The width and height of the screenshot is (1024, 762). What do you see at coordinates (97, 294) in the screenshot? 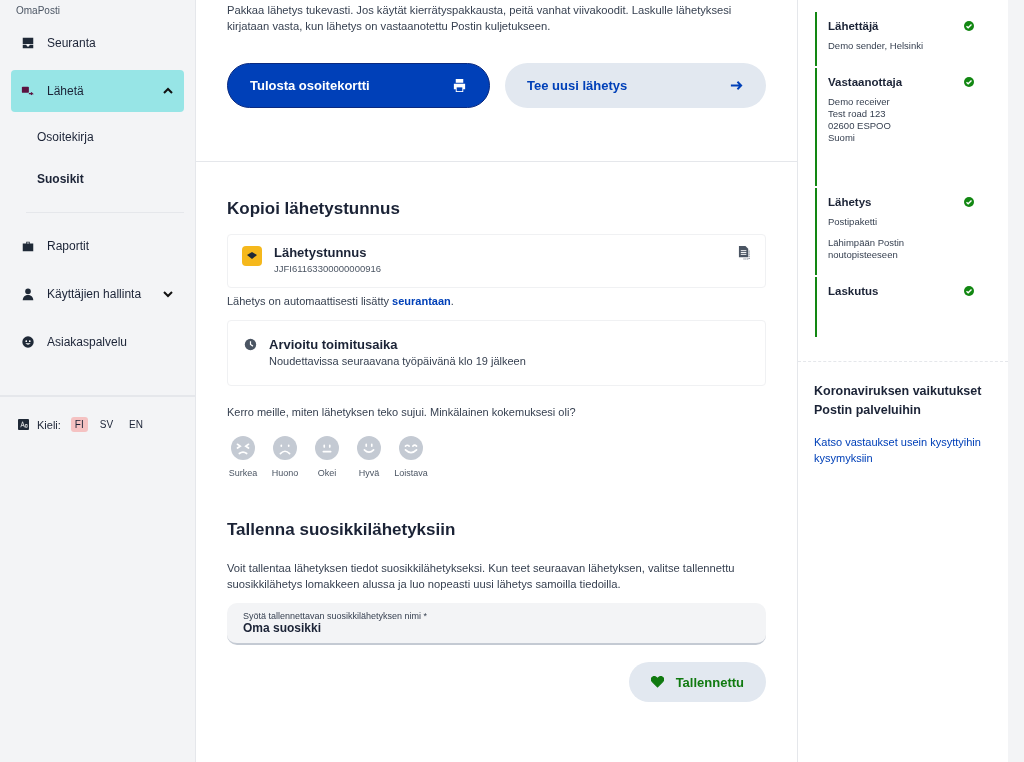
I see `sidebar-item: Käyttäjien hallinta` at bounding box center [97, 294].